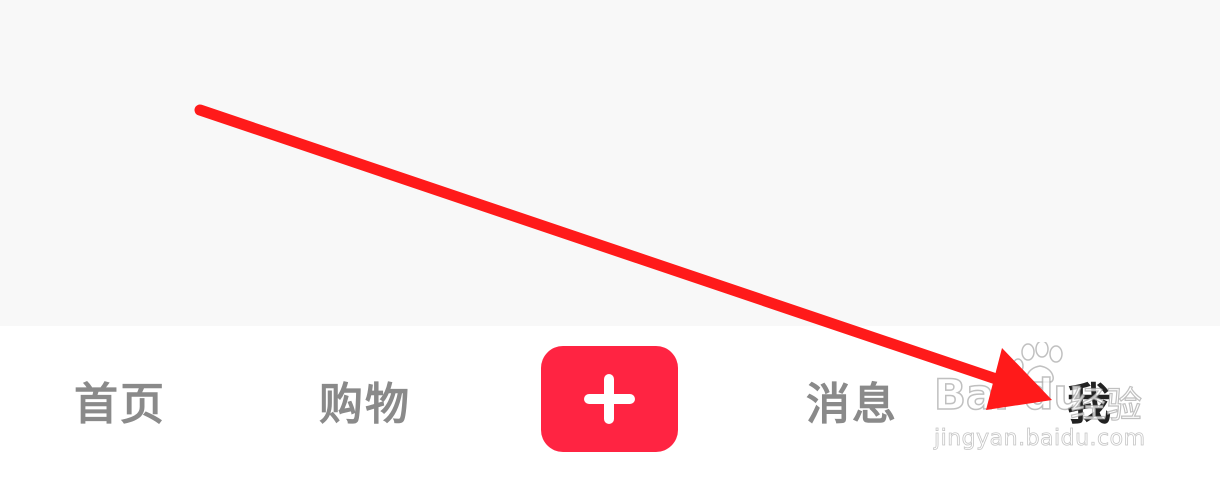 This screenshot has width=1220, height=478. I want to click on tab-messages-label: 消息, so click(852, 404).